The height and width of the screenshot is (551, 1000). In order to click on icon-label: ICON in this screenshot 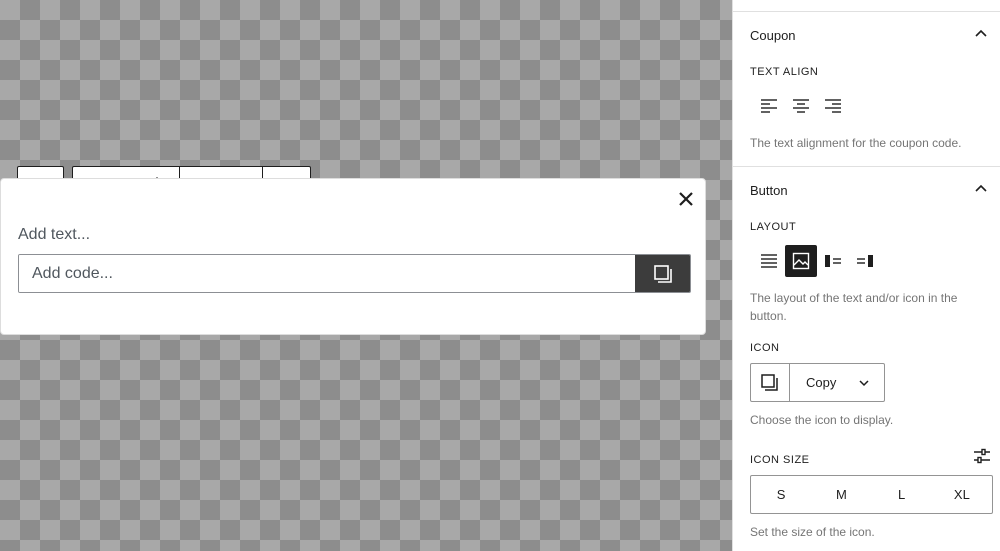, I will do `click(765, 348)`.